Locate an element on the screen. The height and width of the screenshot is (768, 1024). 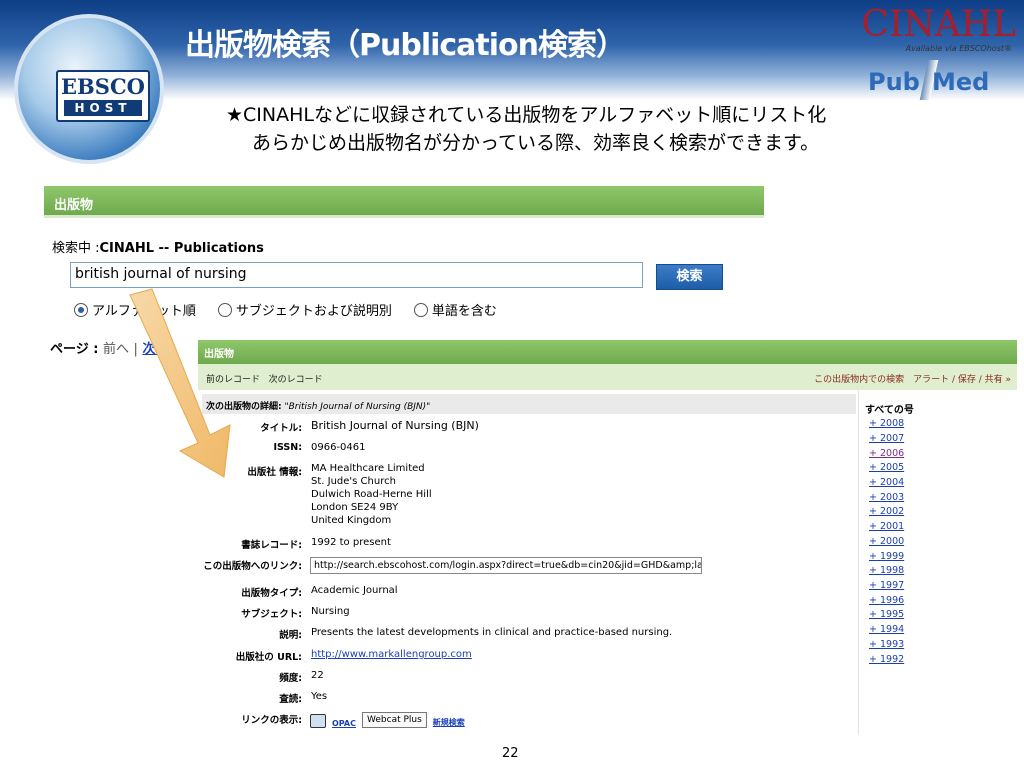
cinahl-word: CINAHL is located at coordinates (938, 24).